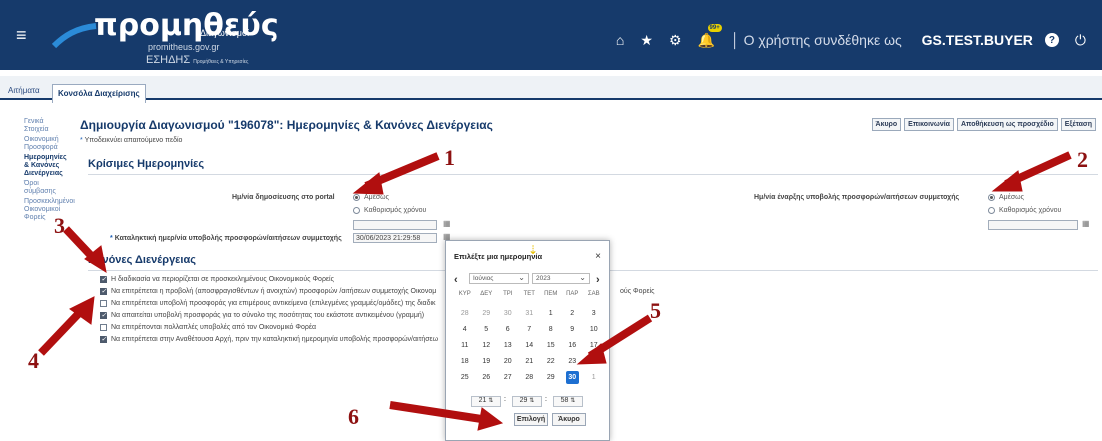 The image size is (1102, 441). What do you see at coordinates (530, 347) in the screenshot?
I see `calendar-day: 14` at bounding box center [530, 347].